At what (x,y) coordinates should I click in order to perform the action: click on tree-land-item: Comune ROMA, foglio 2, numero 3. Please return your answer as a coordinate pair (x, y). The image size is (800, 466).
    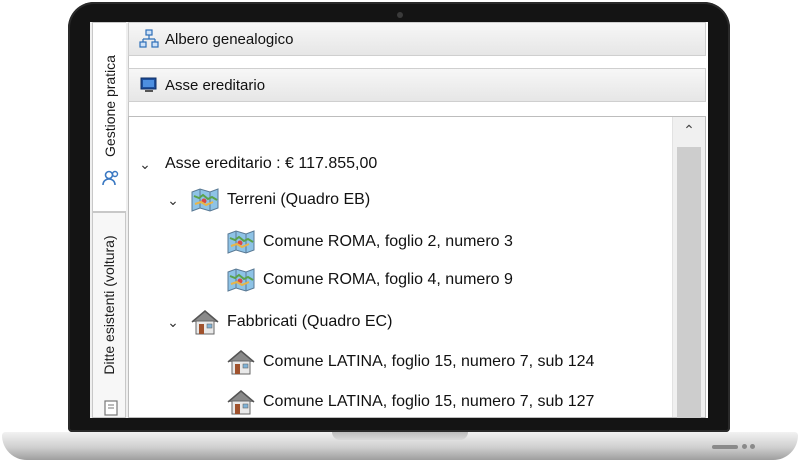
    Looking at the image, I should click on (369, 242).